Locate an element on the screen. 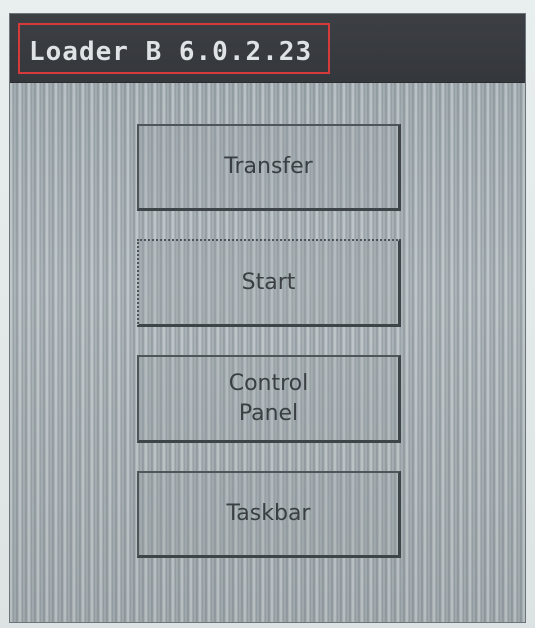 The image size is (535, 628). start-button: Start is located at coordinates (269, 283).